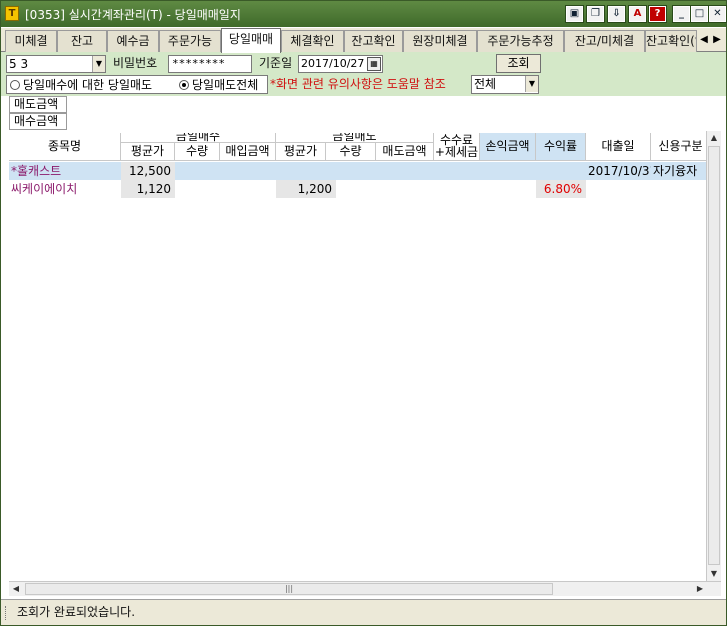 The height and width of the screenshot is (626, 727). What do you see at coordinates (714, 138) in the screenshot?
I see `scroll-up-icon: ▲` at bounding box center [714, 138].